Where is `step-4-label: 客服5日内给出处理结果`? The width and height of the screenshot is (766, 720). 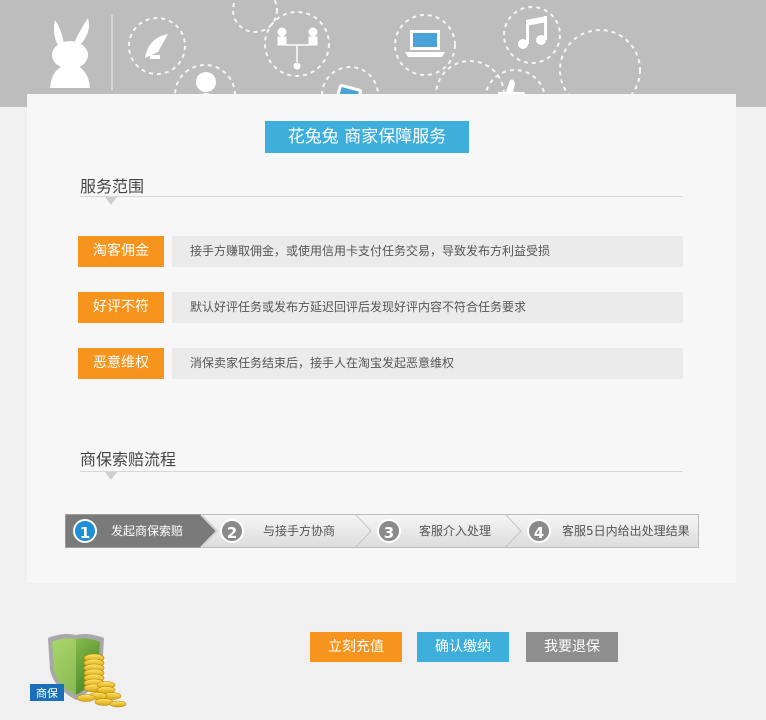
step-4-label: 客服5日内给出处理结果 is located at coordinates (626, 531).